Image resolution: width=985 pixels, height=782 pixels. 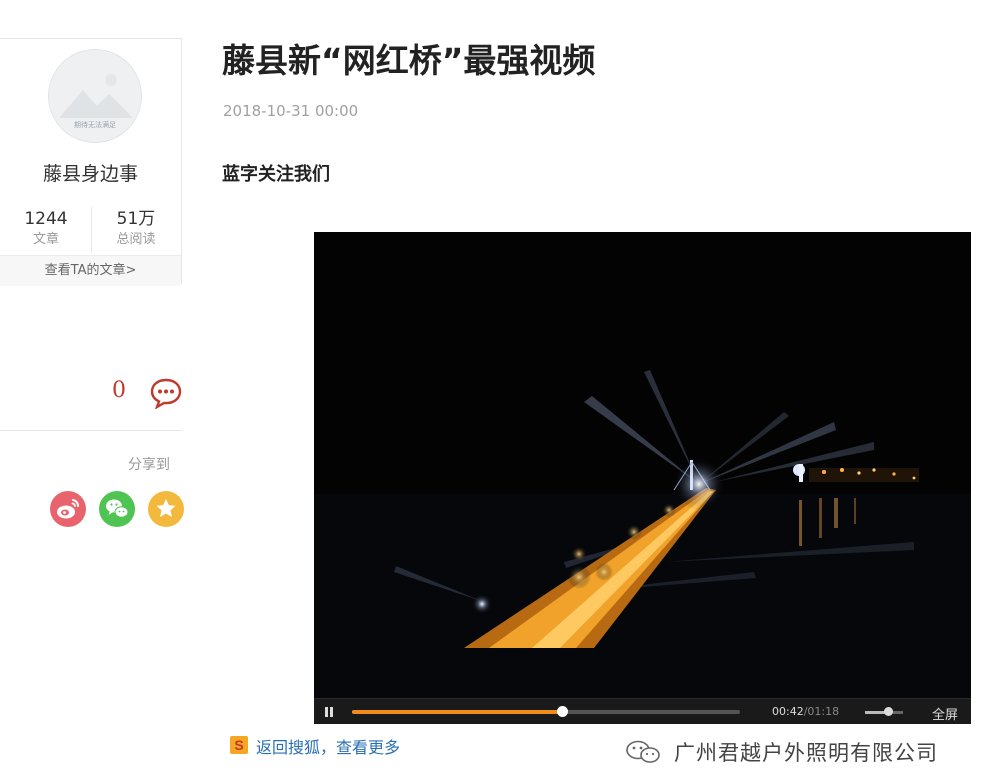 I want to click on stat-articles-label: 文章, so click(x=45, y=239).